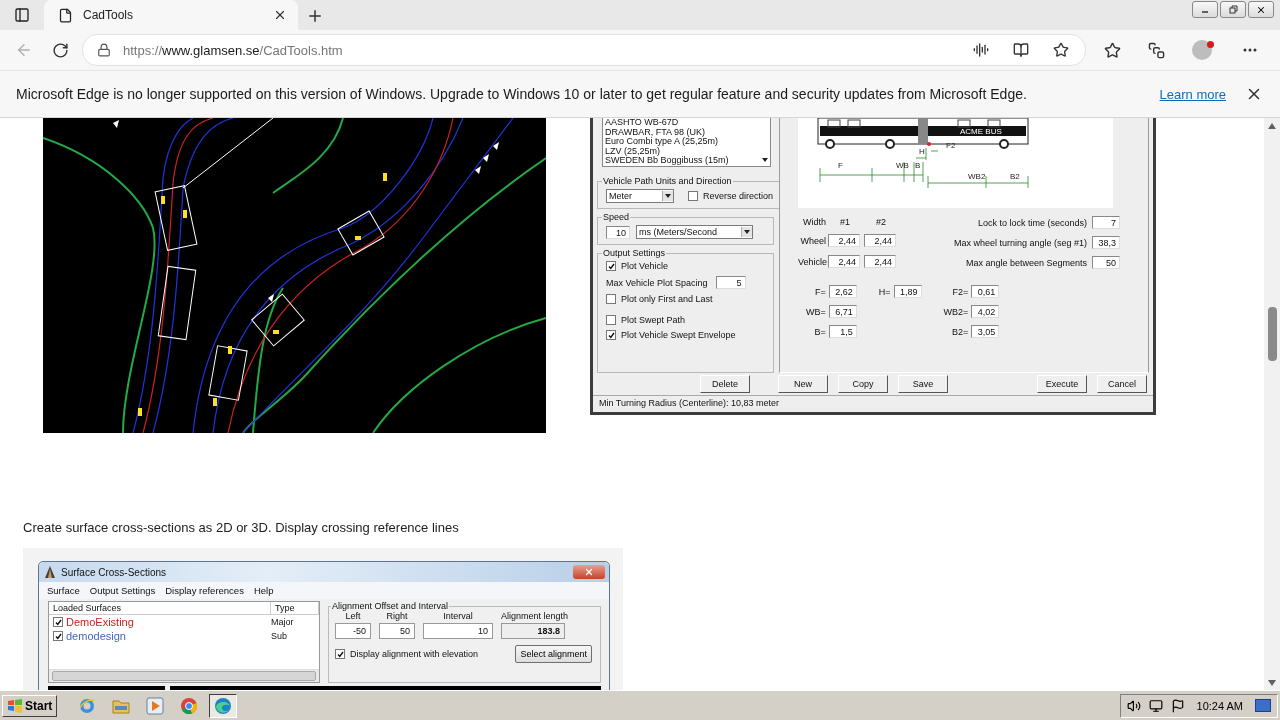 The height and width of the screenshot is (720, 1280). Describe the element at coordinates (114, 572) in the screenshot. I see `window-title: Surface Cross-Sections` at that location.